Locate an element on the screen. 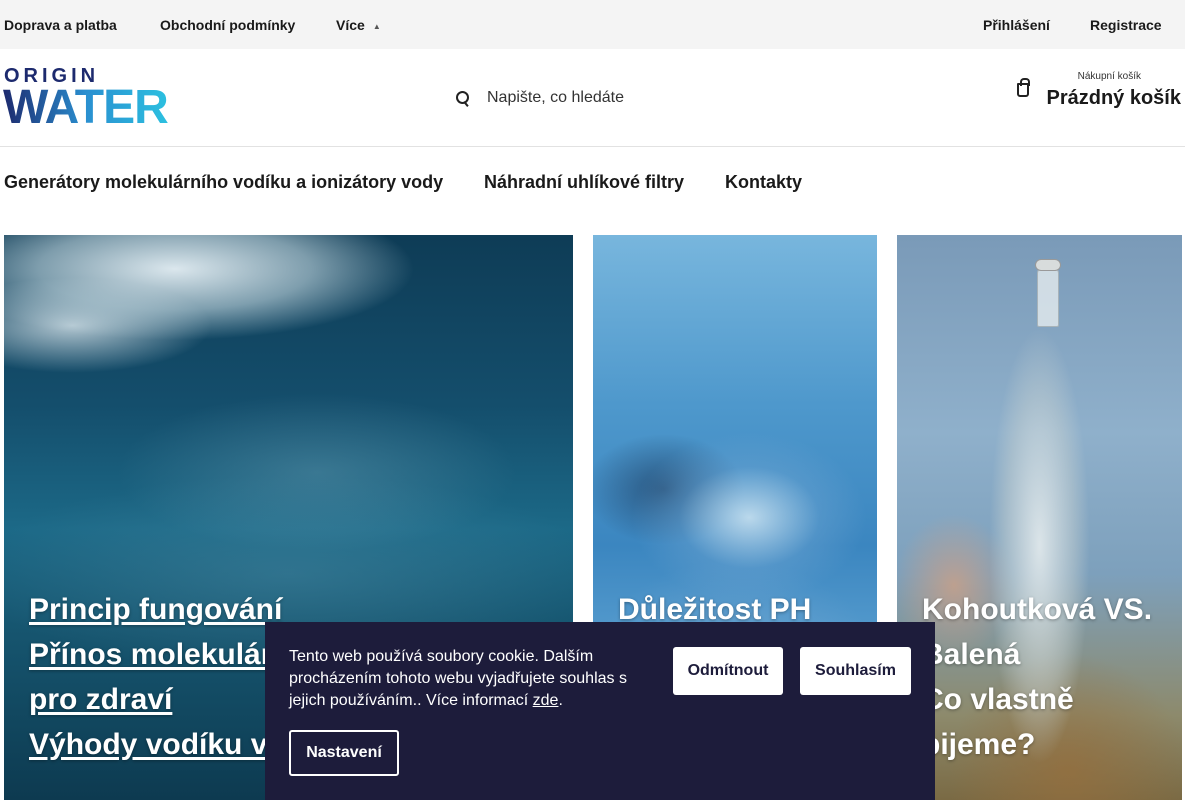 This screenshot has width=1200, height=800. cookie-reject-button: Odmítnout is located at coordinates (728, 671).